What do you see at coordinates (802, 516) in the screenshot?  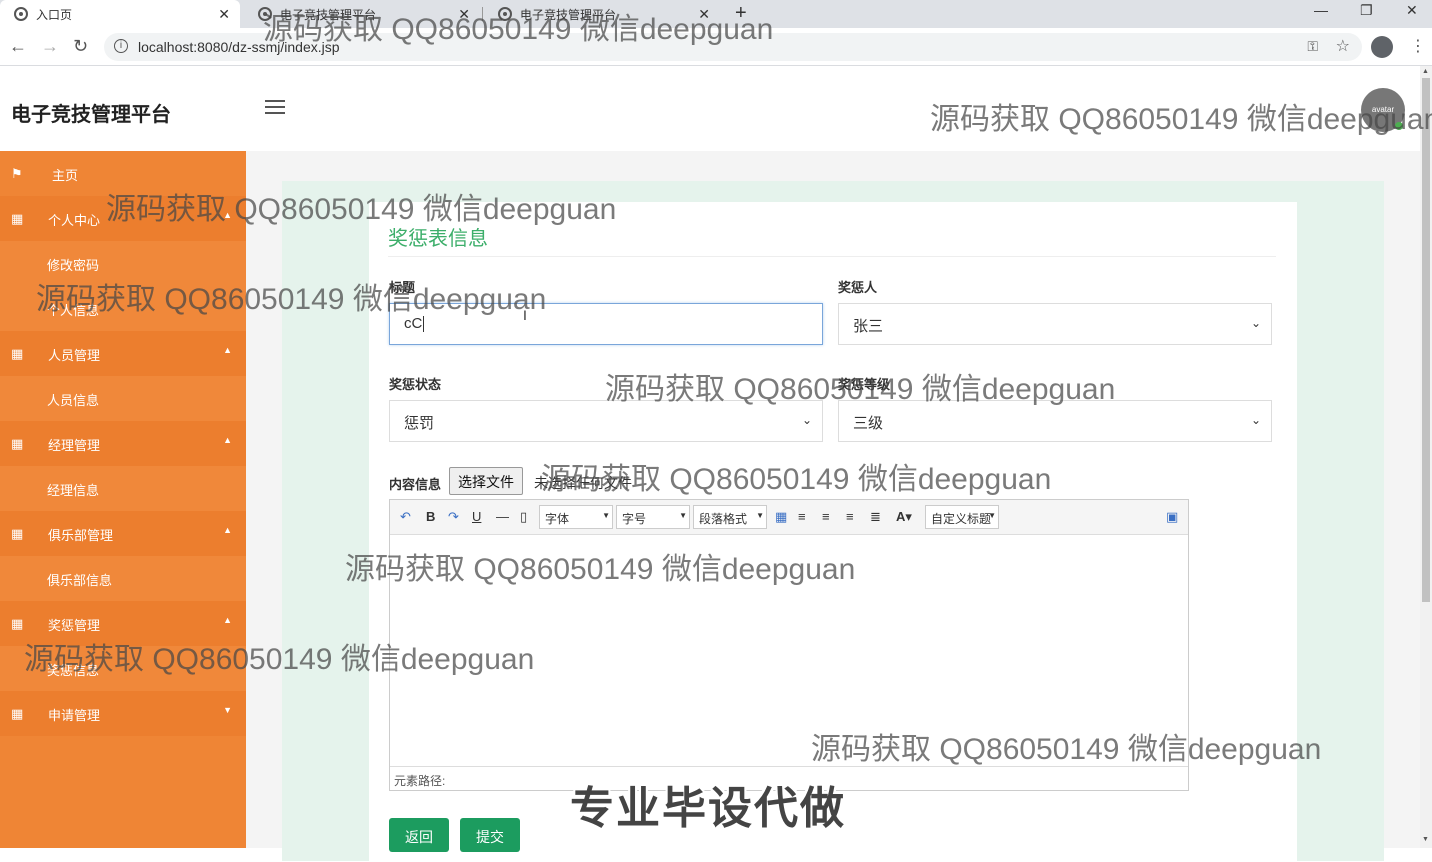 I see `align-left-icon: ≡` at bounding box center [802, 516].